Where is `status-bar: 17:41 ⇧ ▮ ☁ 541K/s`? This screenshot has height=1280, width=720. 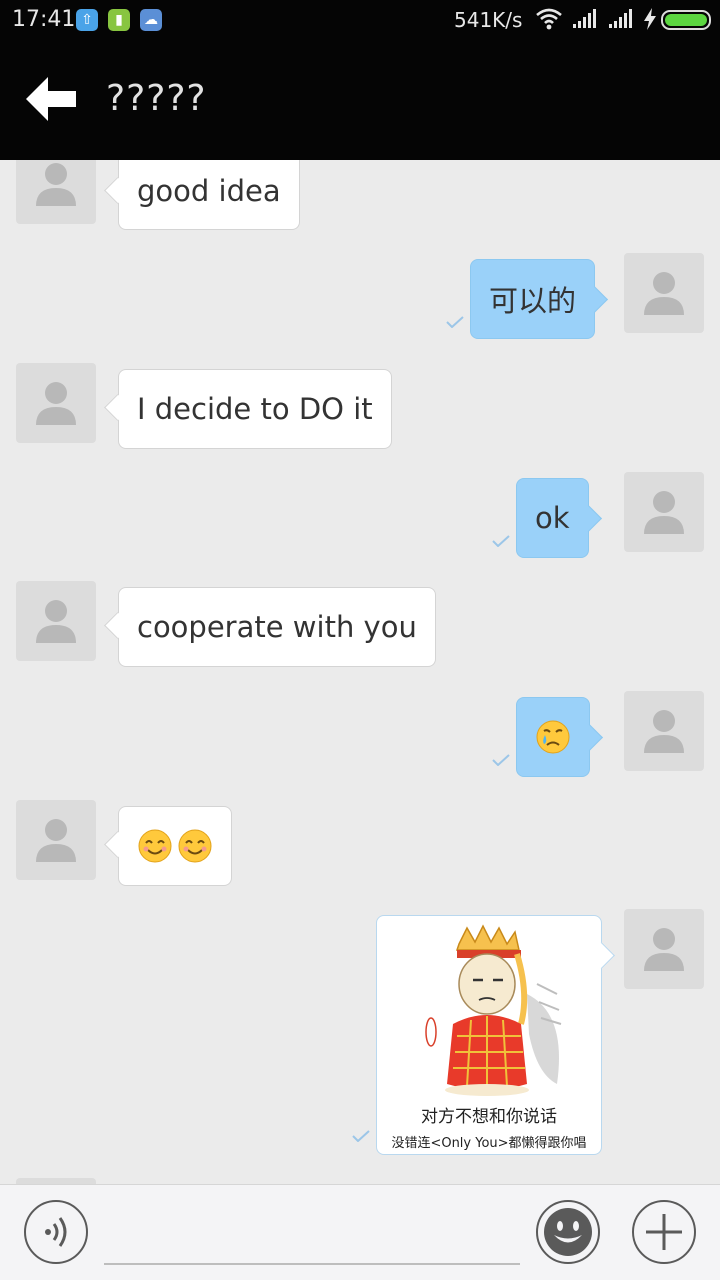 status-bar: 17:41 ⇧ ▮ ☁ 541K/s is located at coordinates (360, 20).